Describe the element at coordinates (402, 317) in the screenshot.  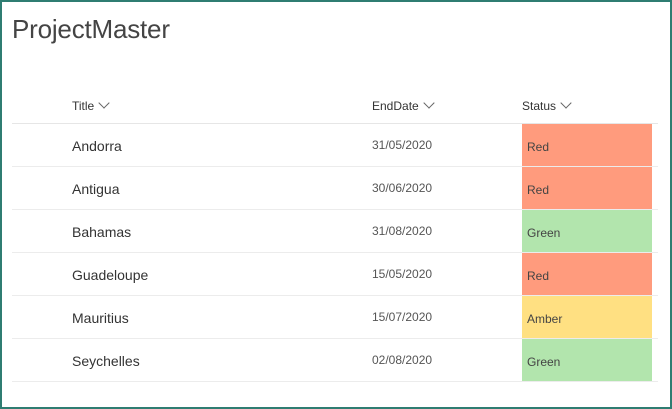
I see `row-end-date: 15/07/2020` at that location.